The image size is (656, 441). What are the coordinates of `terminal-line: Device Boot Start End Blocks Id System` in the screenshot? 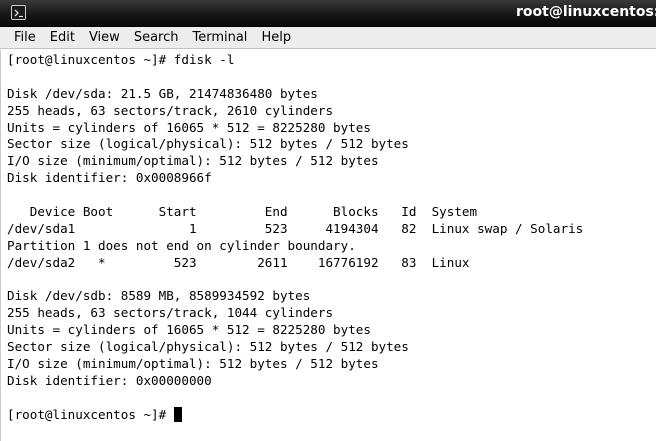 It's located at (242, 212).